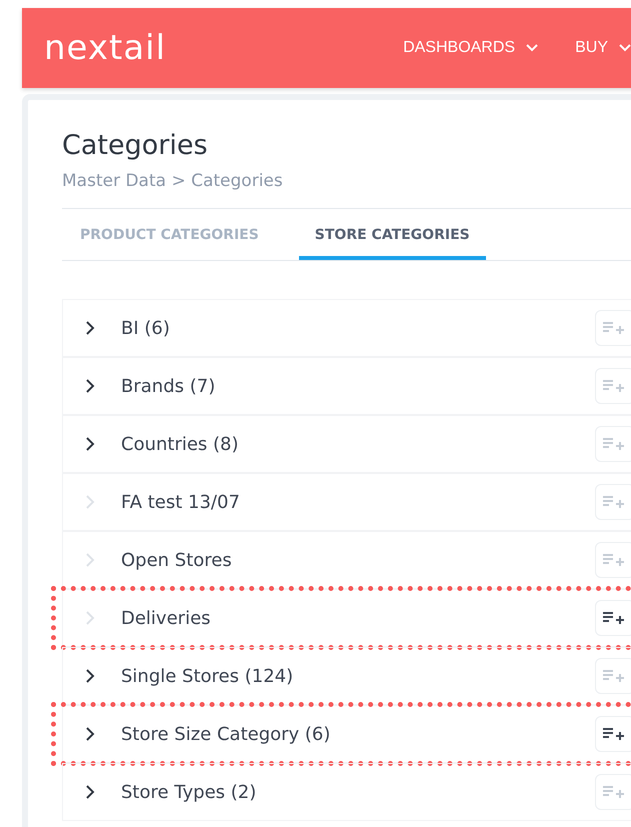 Image resolution: width=631 pixels, height=827 pixels. I want to click on category-name: Open Stores, so click(176, 560).